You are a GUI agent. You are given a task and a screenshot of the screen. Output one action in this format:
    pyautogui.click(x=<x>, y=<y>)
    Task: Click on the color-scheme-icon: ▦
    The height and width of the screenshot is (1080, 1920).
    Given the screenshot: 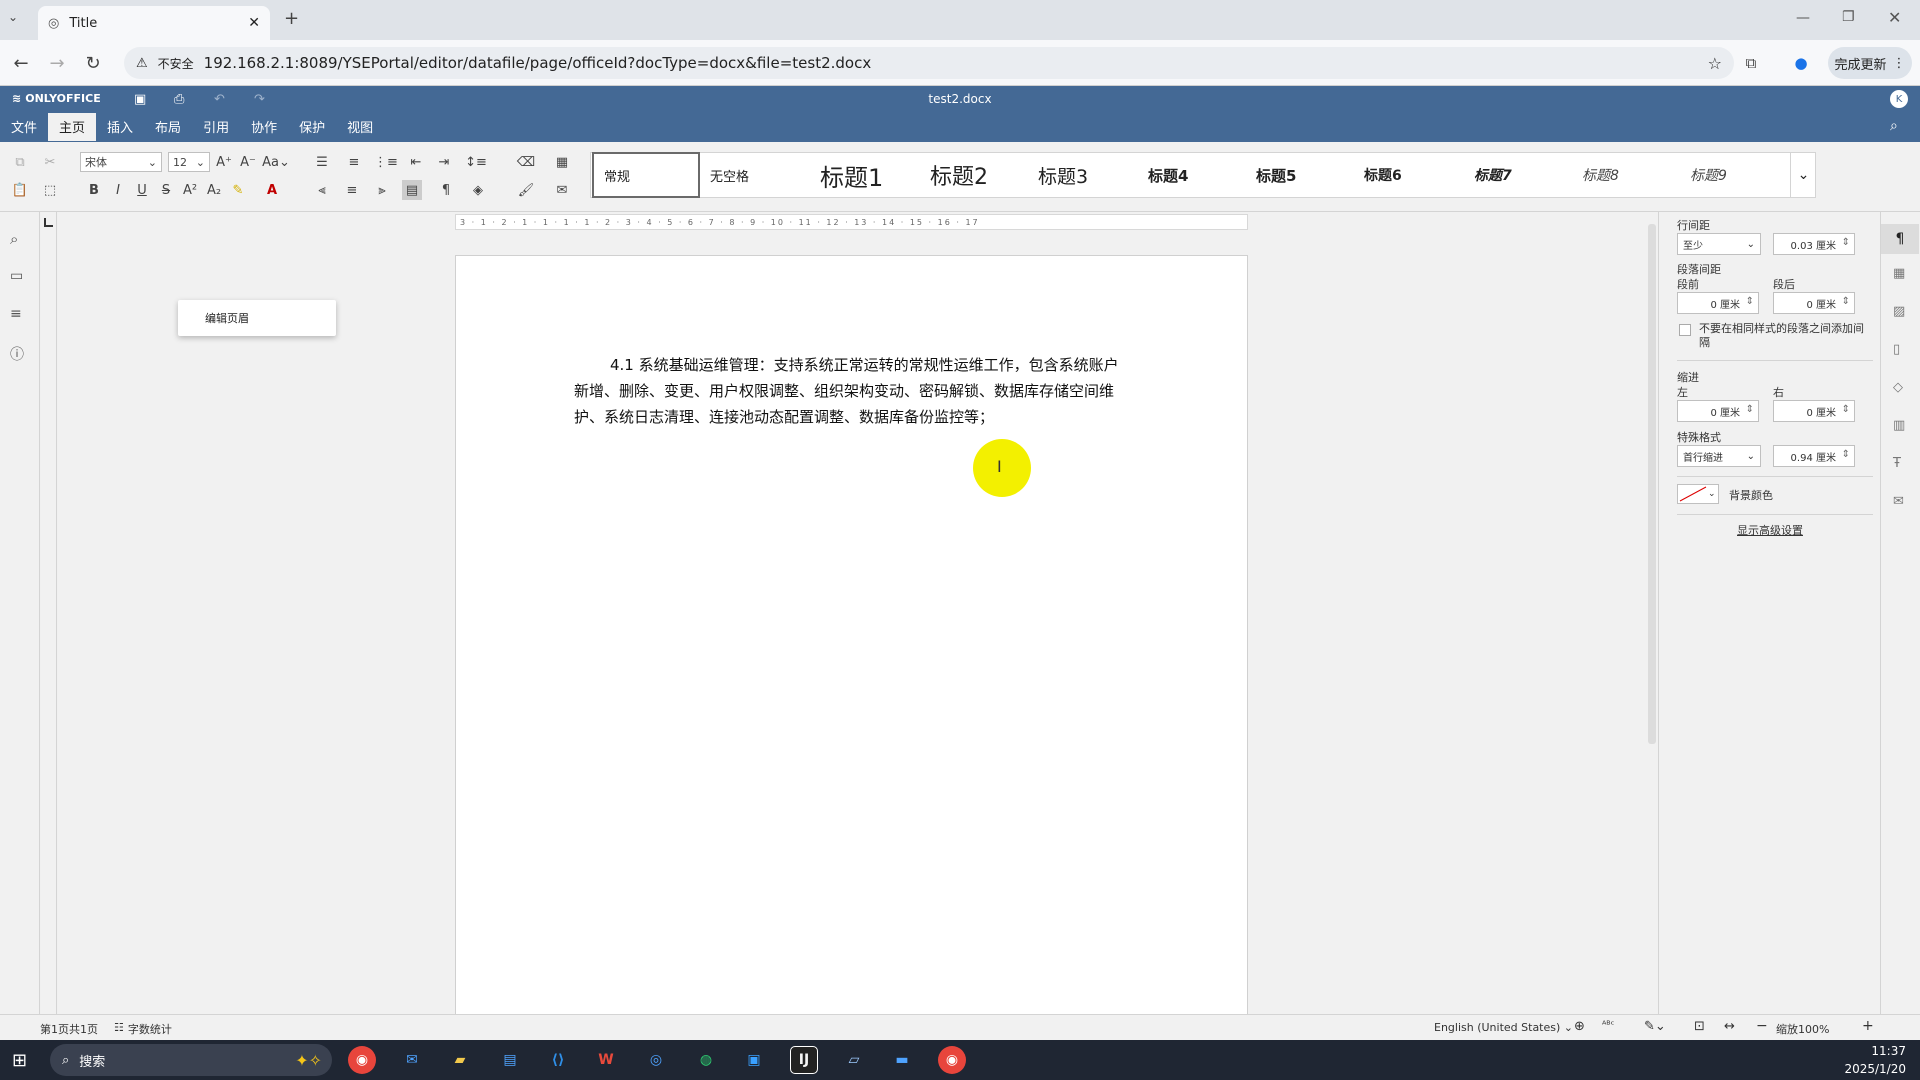 What is the action you would take?
    pyautogui.click(x=562, y=162)
    